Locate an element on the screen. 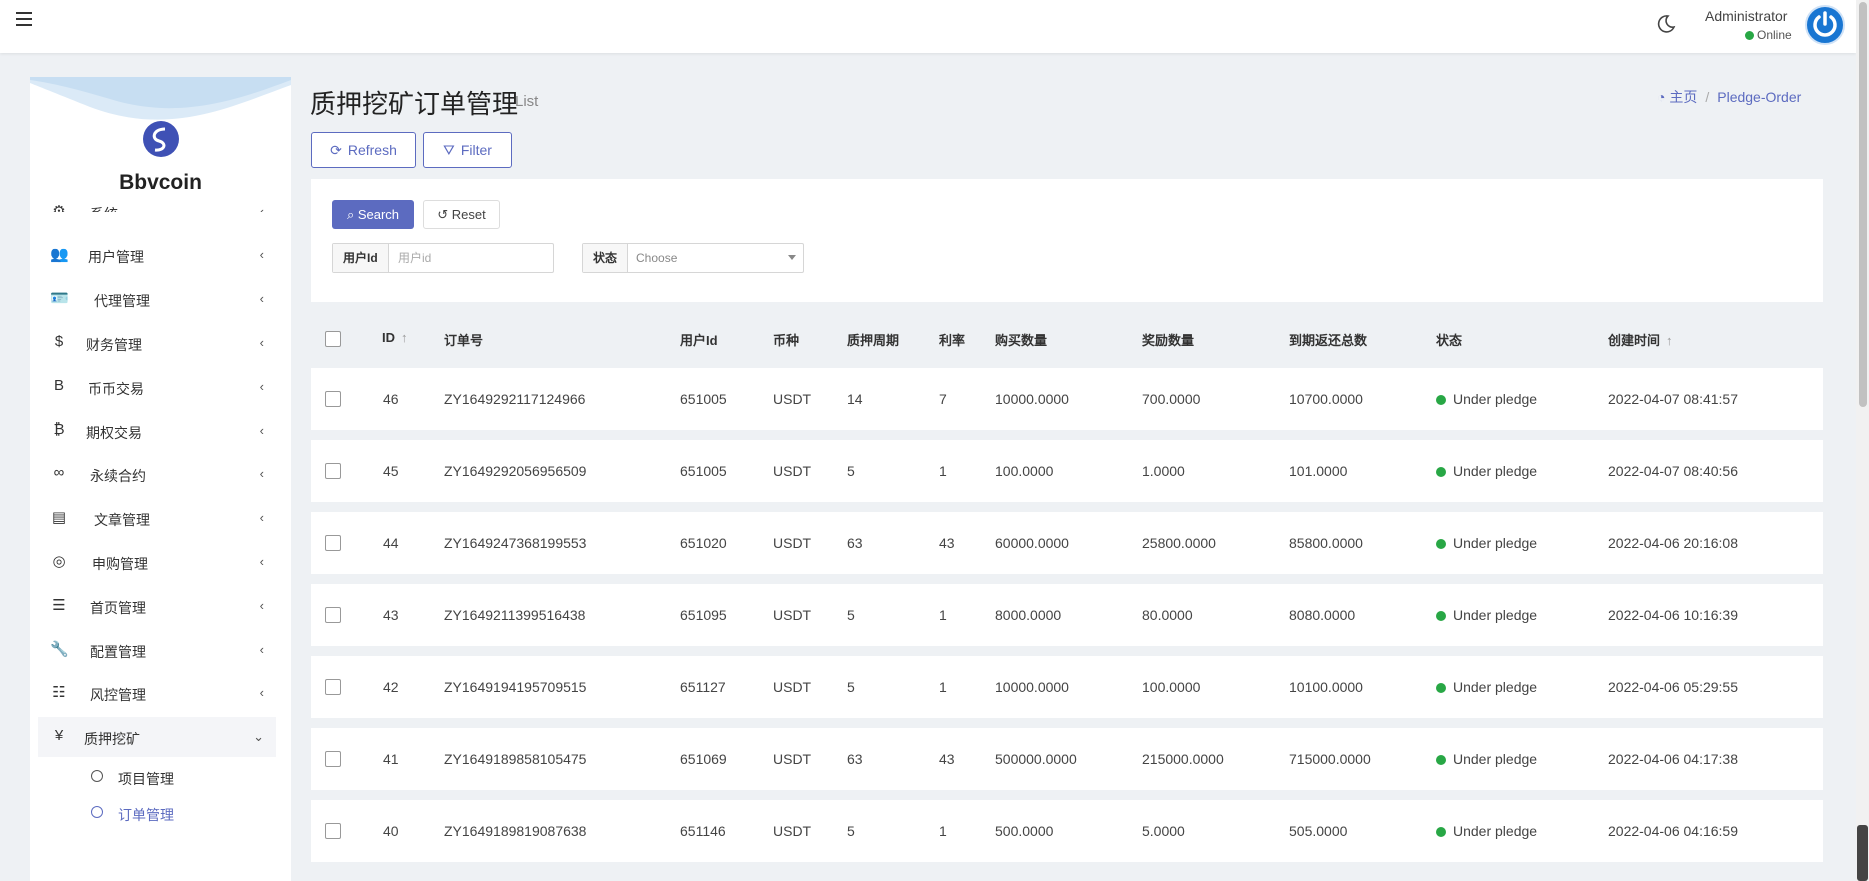  hamburger-menu-icon is located at coordinates (24, 19).